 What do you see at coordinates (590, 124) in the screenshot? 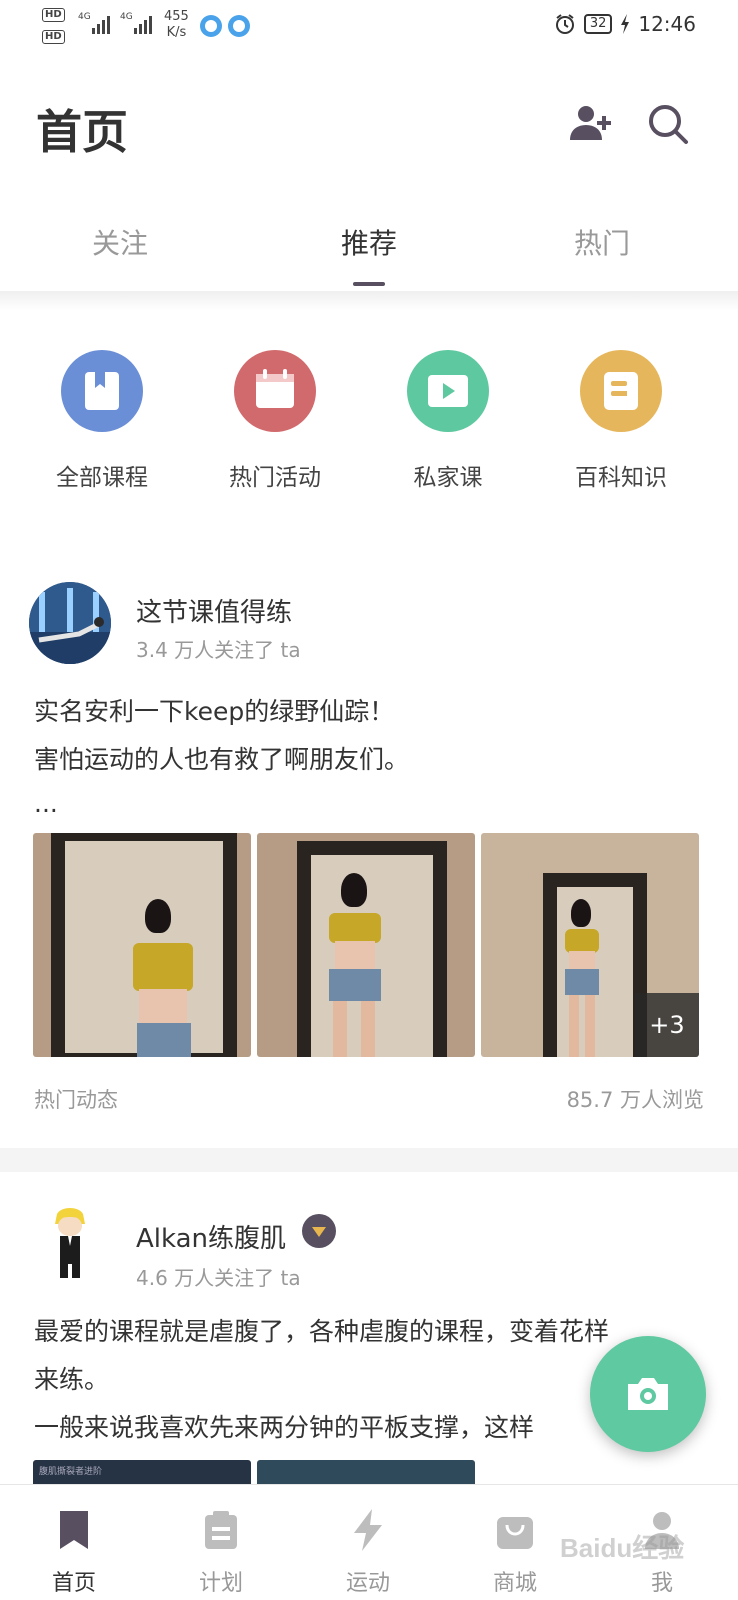
I see `add-user-icon` at bounding box center [590, 124].